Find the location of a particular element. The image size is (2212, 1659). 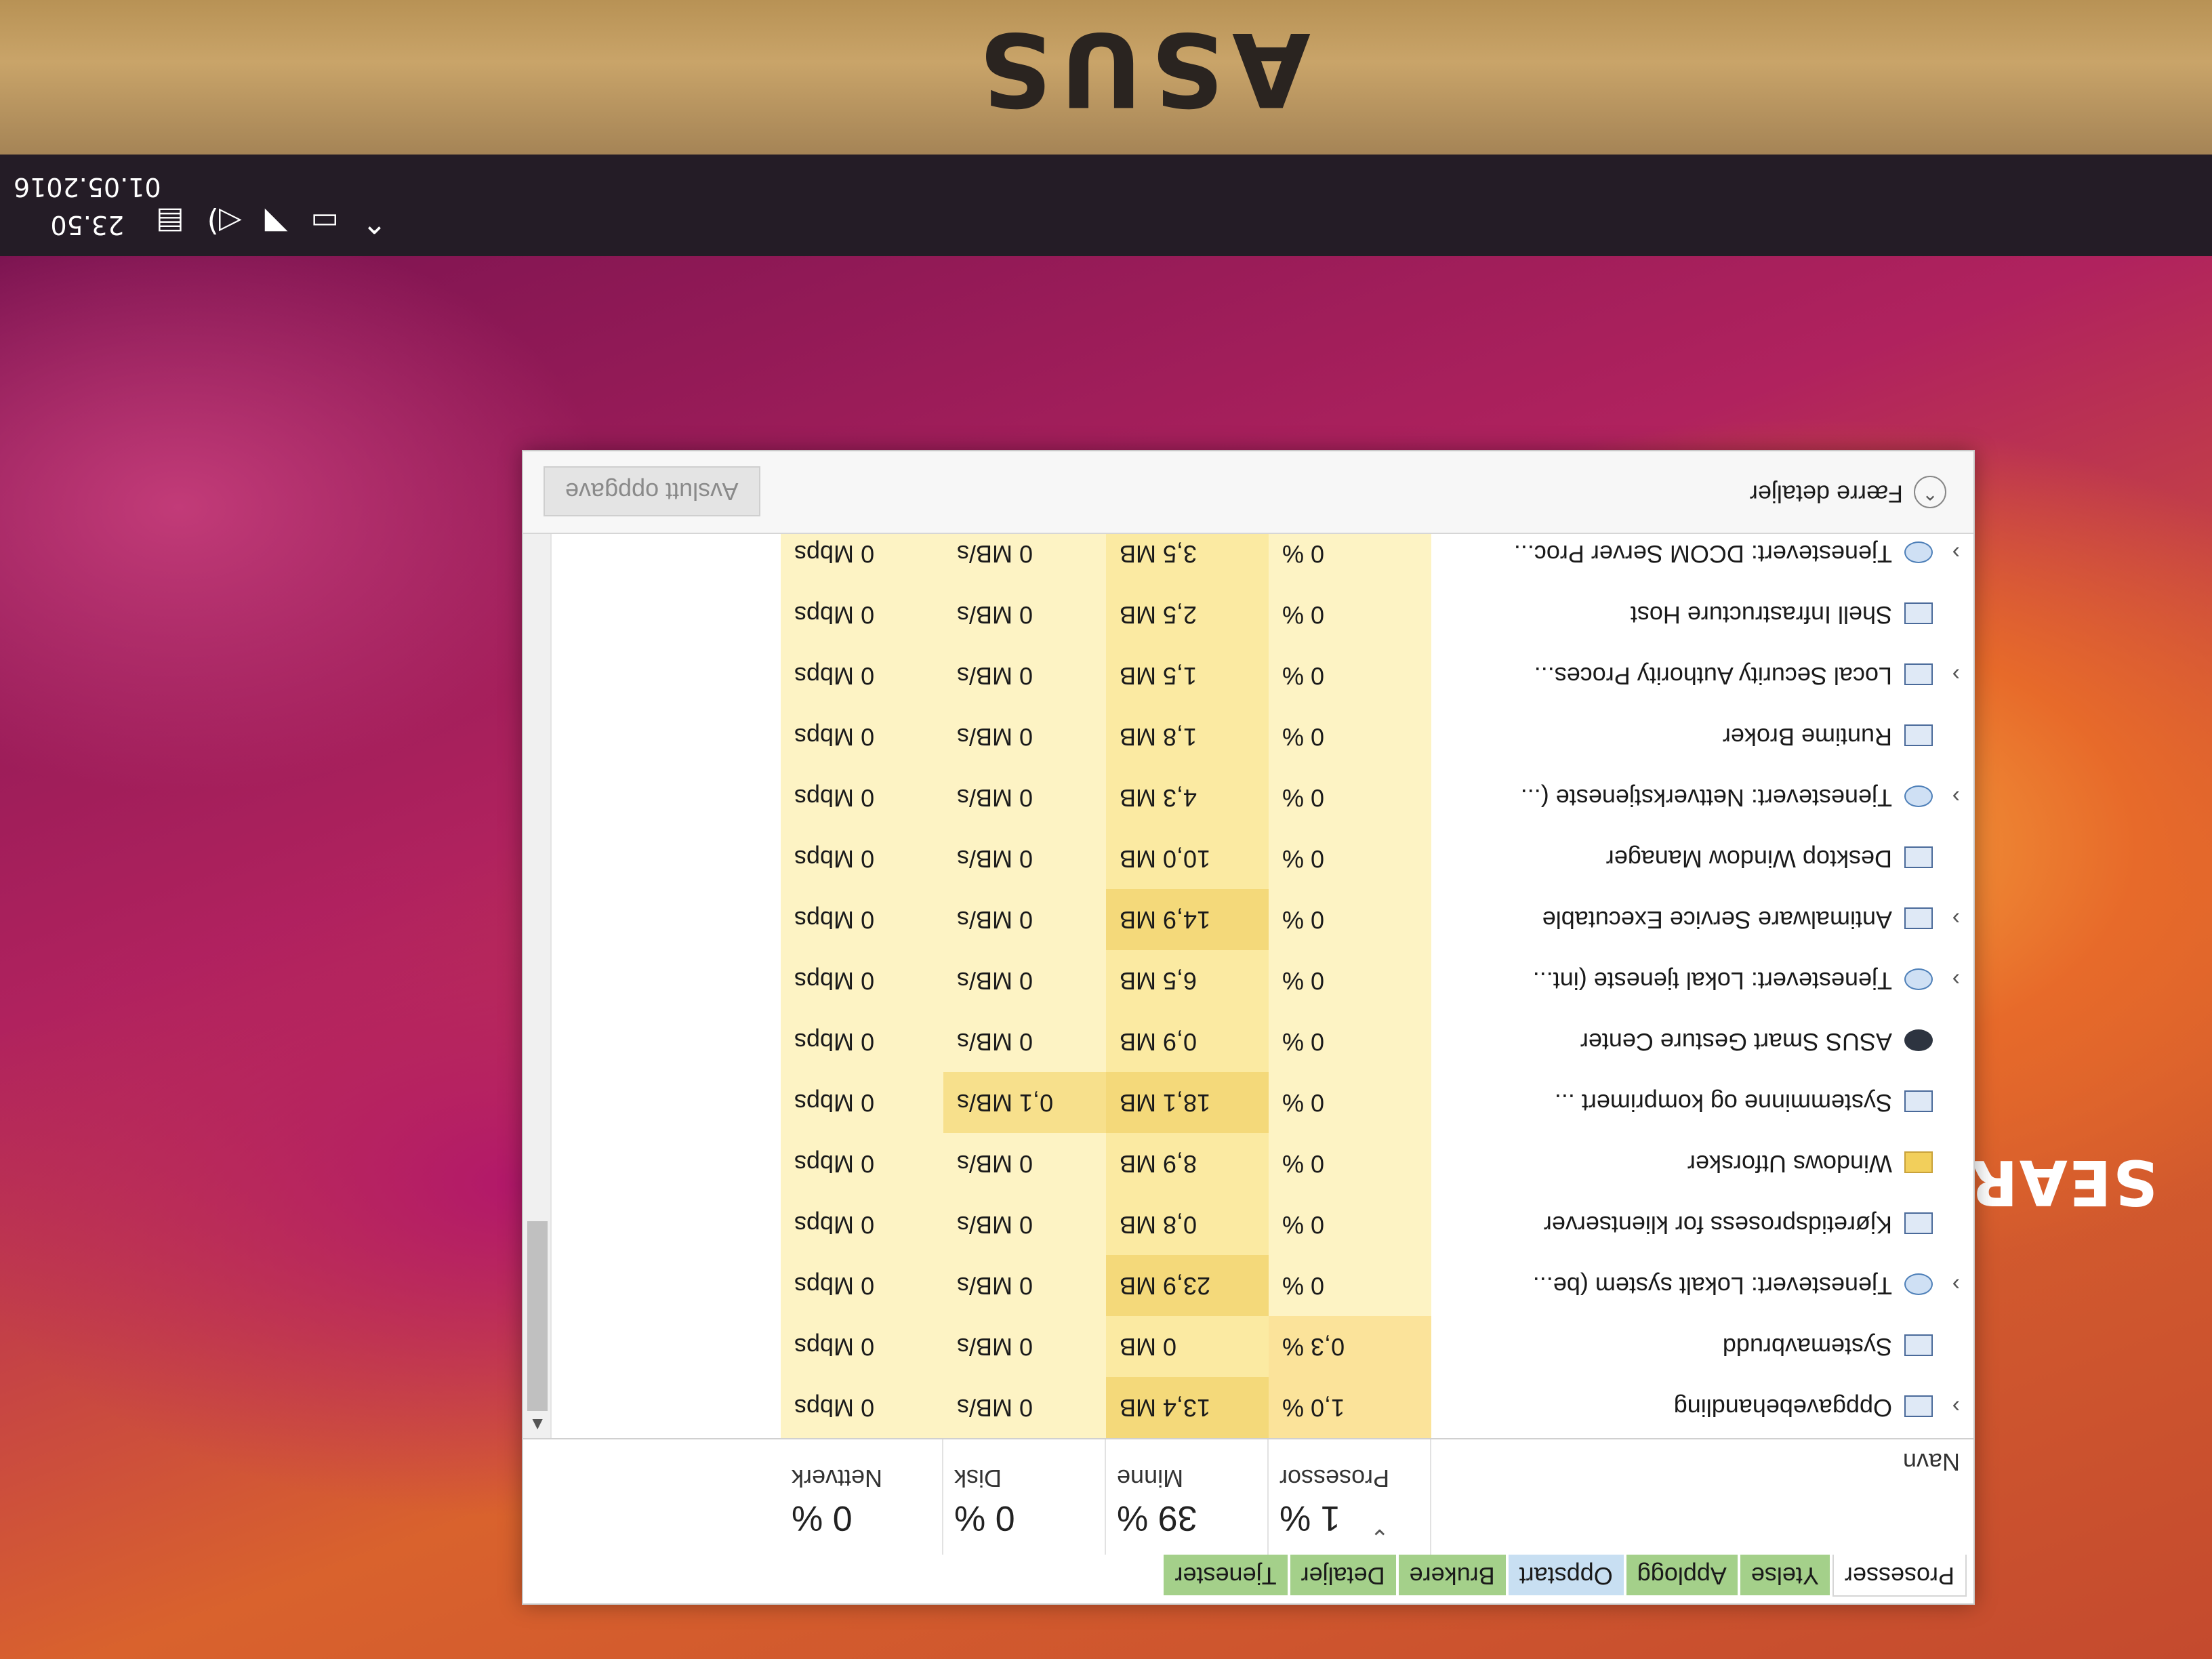

clock-time: 23.50 is located at coordinates (87, 225).